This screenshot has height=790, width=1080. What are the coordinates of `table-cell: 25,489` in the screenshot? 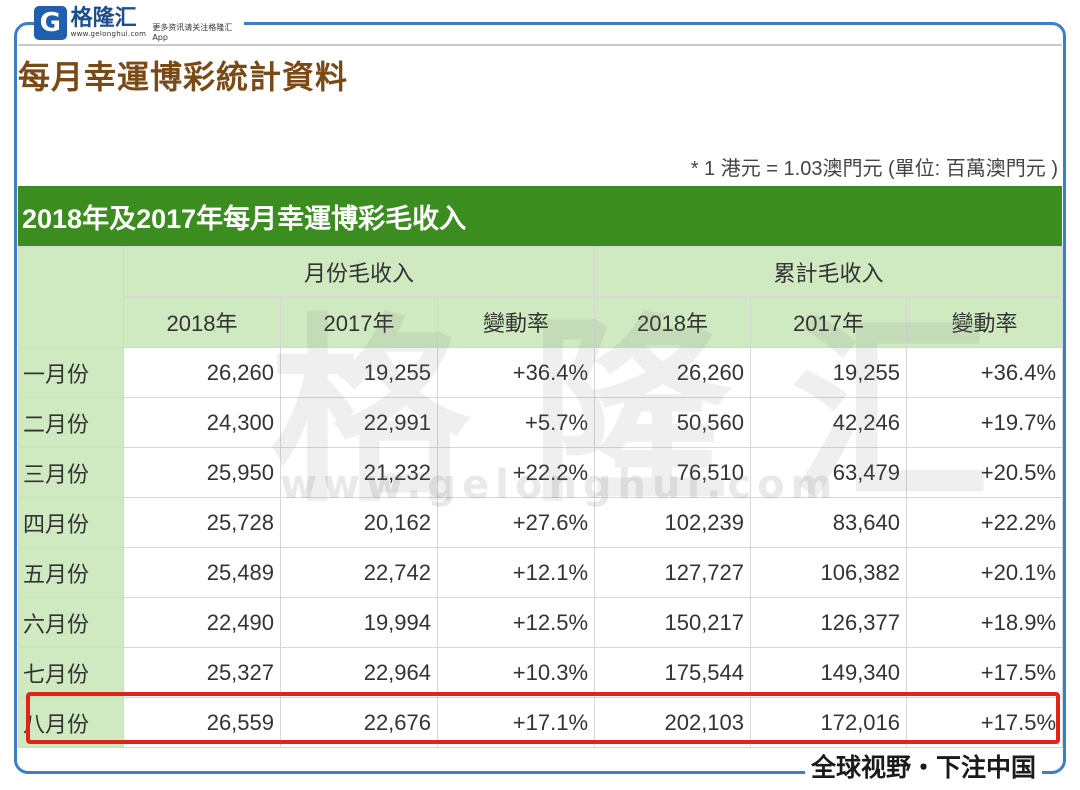 It's located at (202, 572).